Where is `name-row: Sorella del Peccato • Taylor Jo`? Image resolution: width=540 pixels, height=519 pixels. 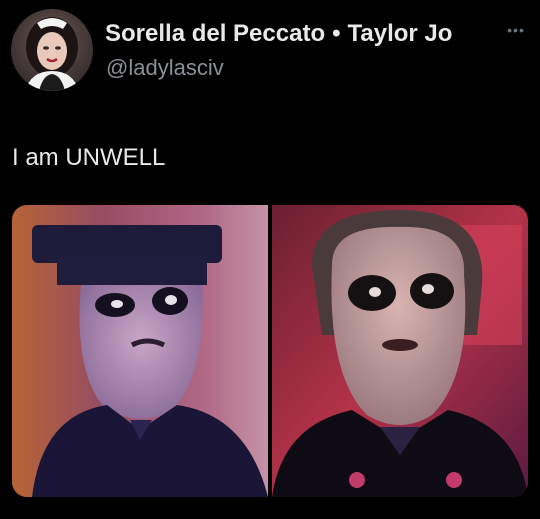
name-row: Sorella del Peccato • Taylor Jo is located at coordinates (278, 34).